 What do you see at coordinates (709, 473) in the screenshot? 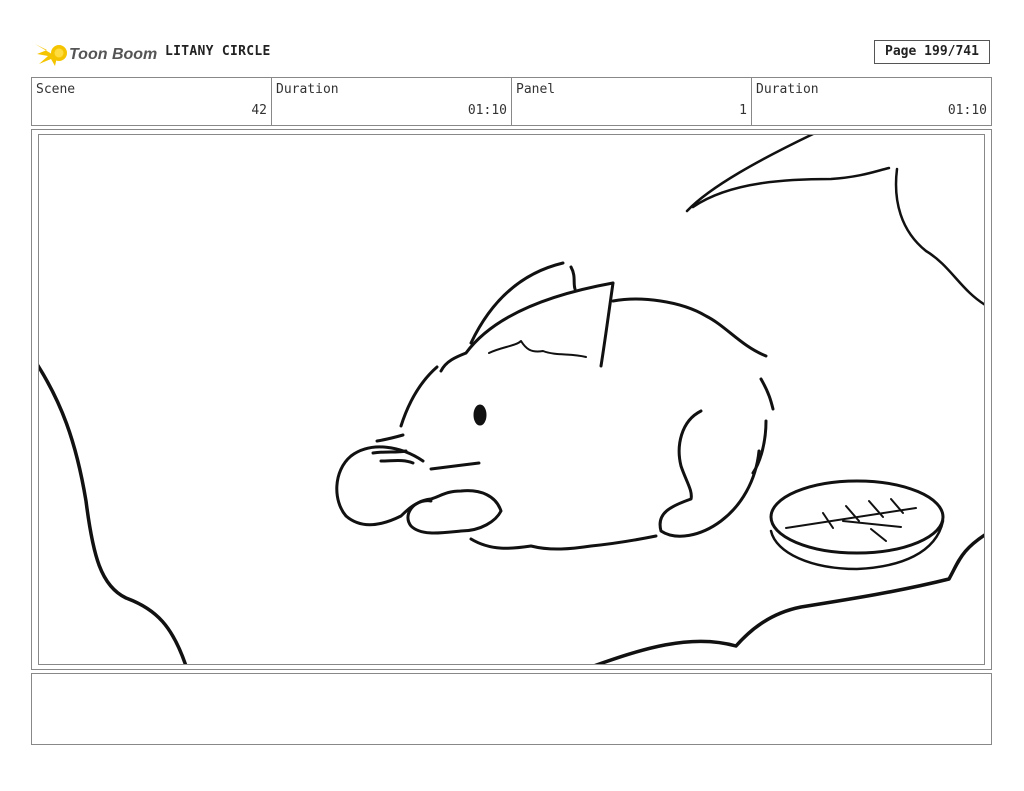
I see `creature-hind-leg` at bounding box center [709, 473].